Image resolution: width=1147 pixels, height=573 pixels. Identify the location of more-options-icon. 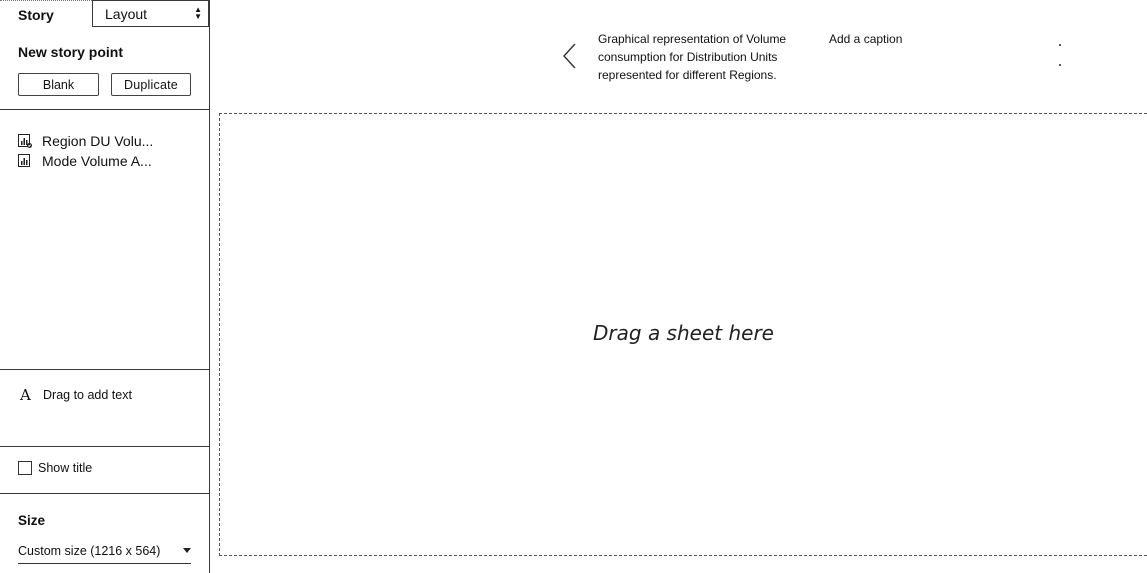
(1060, 56).